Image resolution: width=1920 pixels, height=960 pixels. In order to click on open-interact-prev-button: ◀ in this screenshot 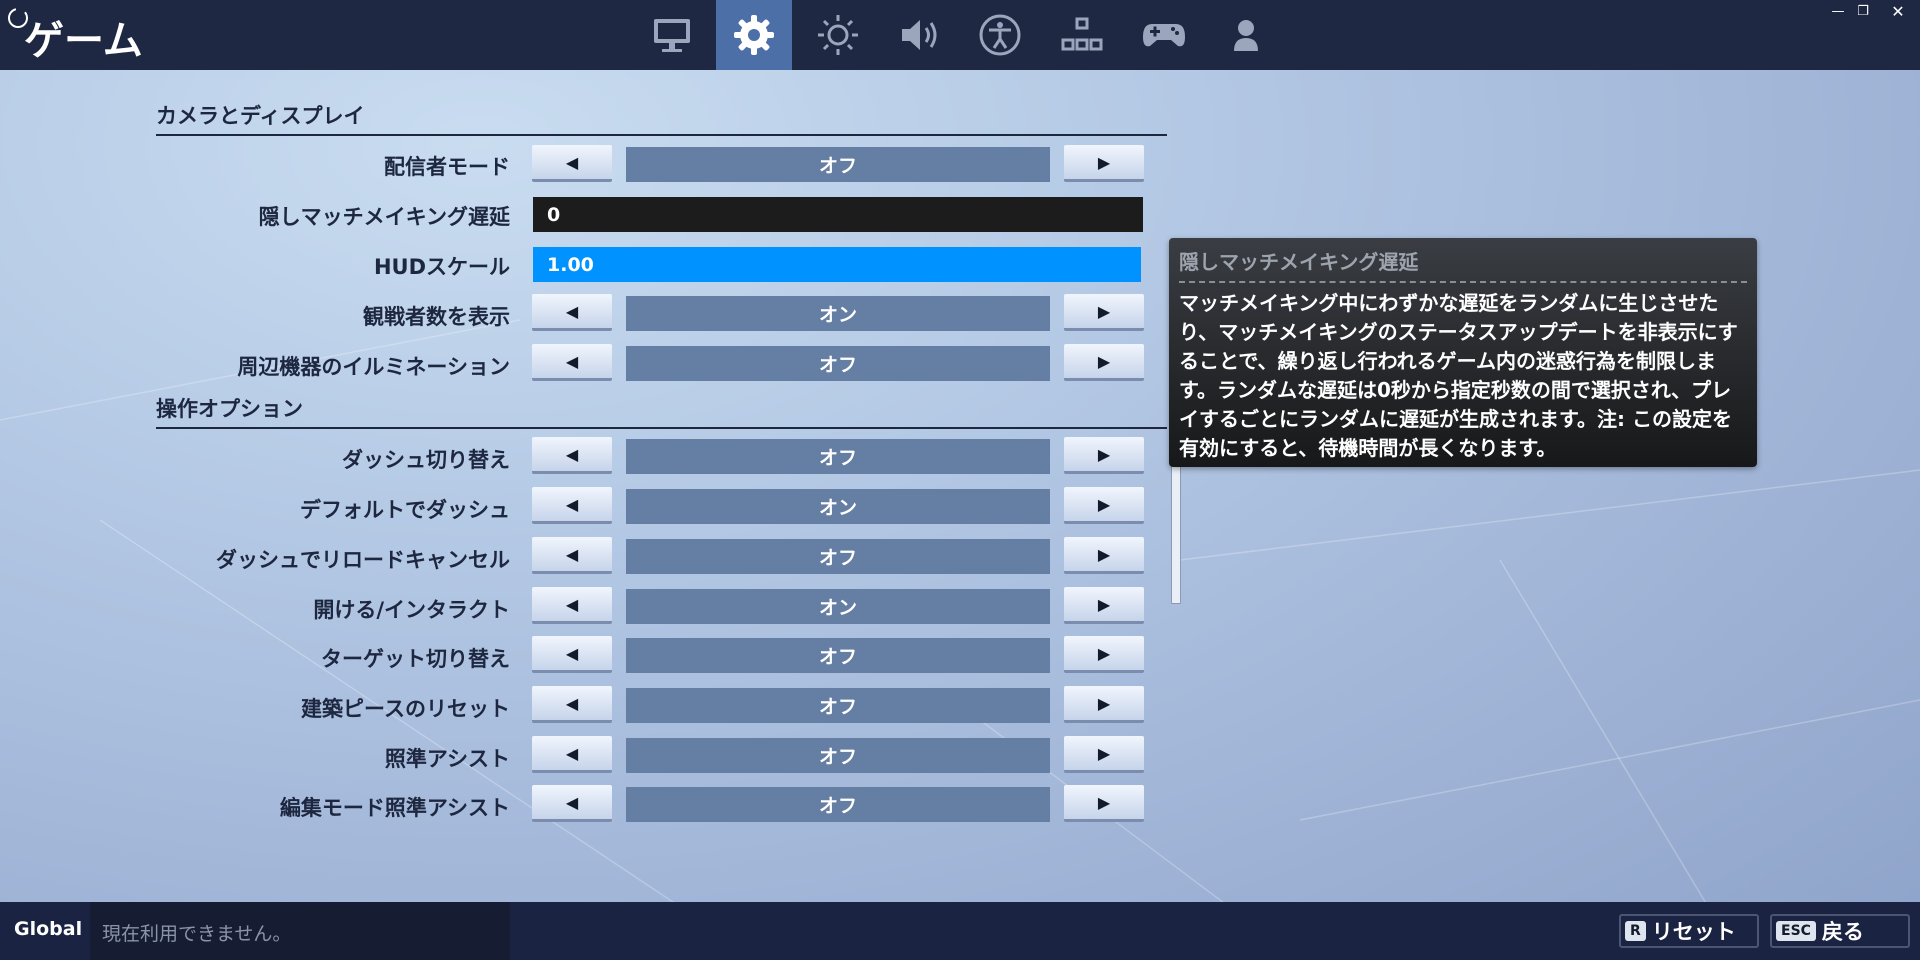, I will do `click(572, 605)`.